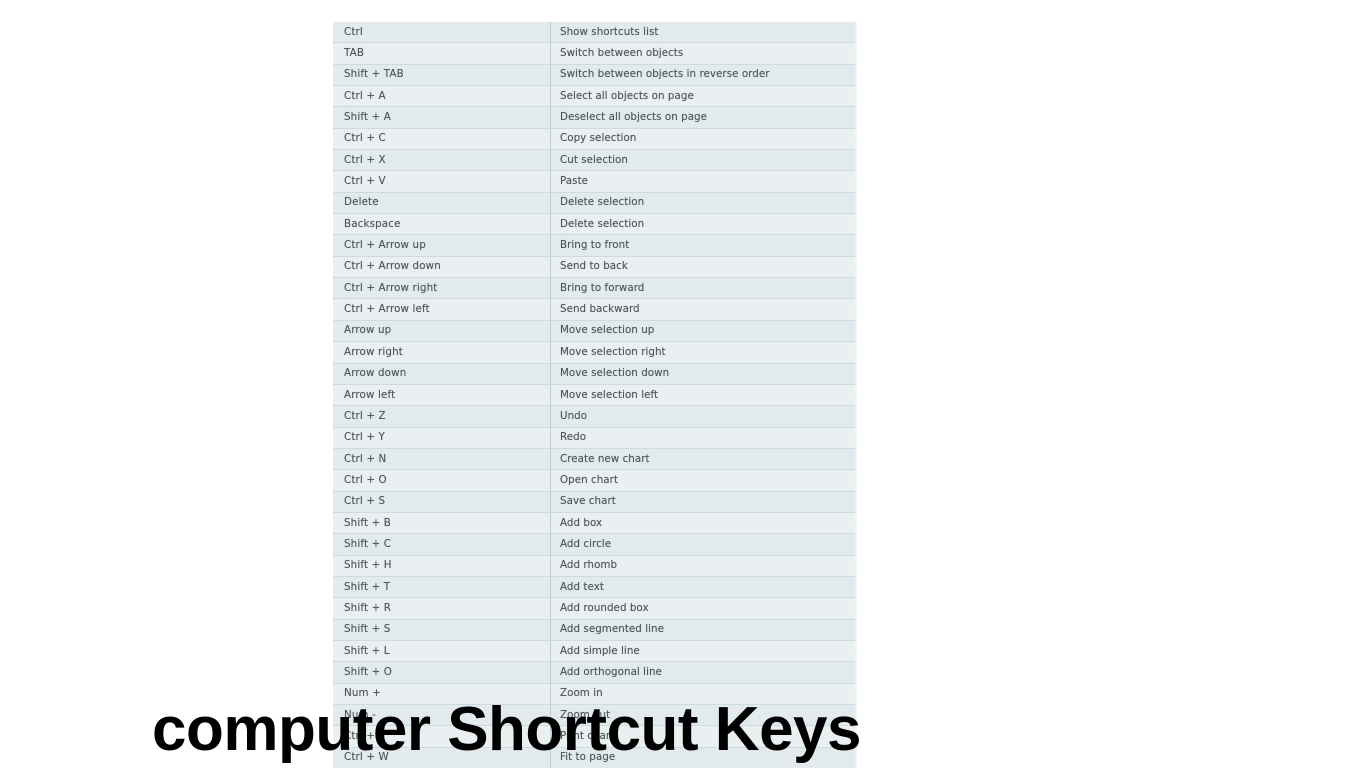  What do you see at coordinates (704, 374) in the screenshot?
I see `shortcut-action-cell: Move selection down` at bounding box center [704, 374].